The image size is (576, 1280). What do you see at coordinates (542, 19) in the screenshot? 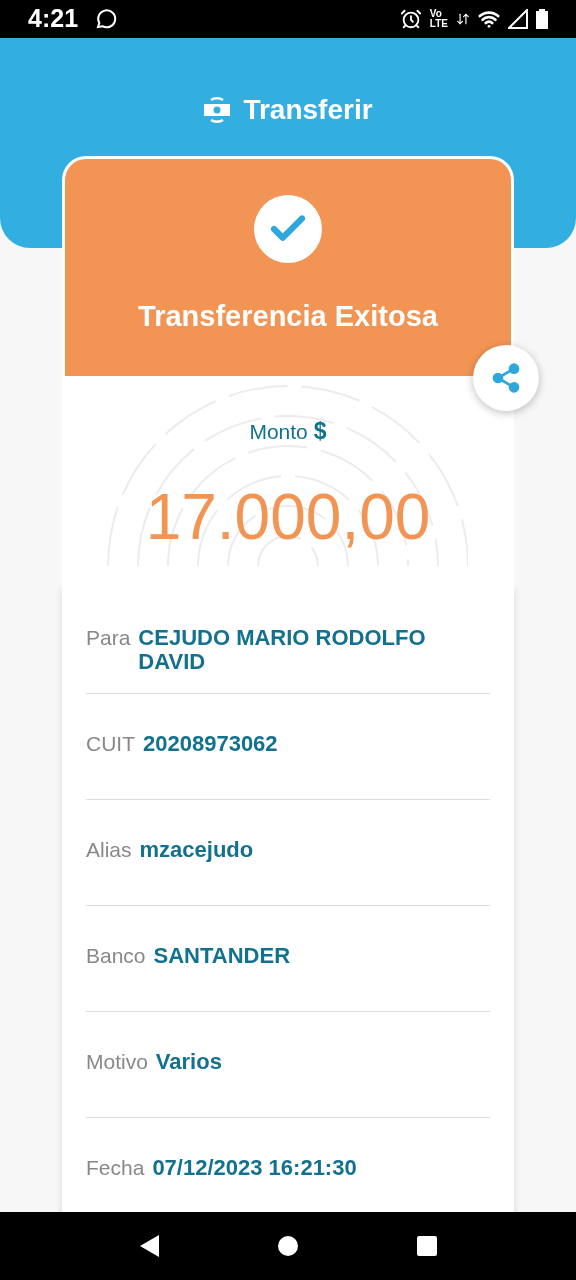
I see `battery-icon` at bounding box center [542, 19].